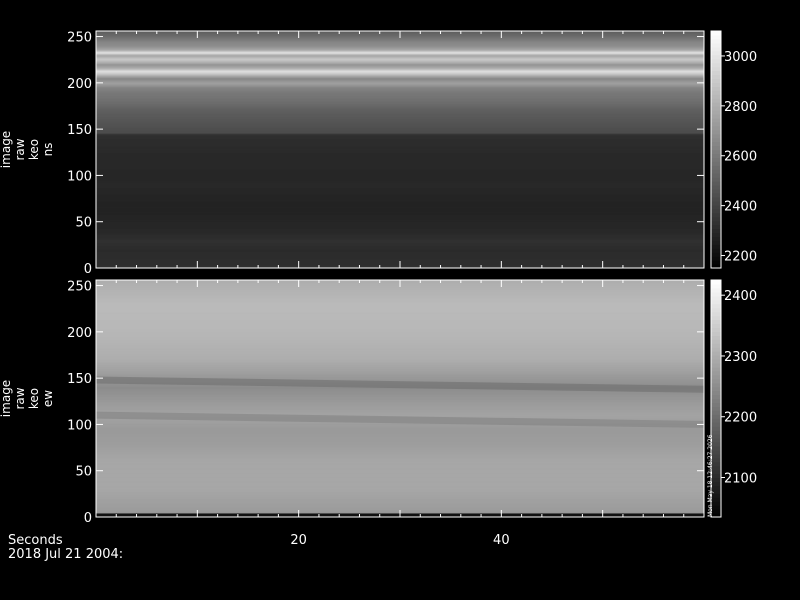 The height and width of the screenshot is (600, 800). Describe the element at coordinates (740, 157) in the screenshot. I see `colorbar-tick-label: 2600` at that location.